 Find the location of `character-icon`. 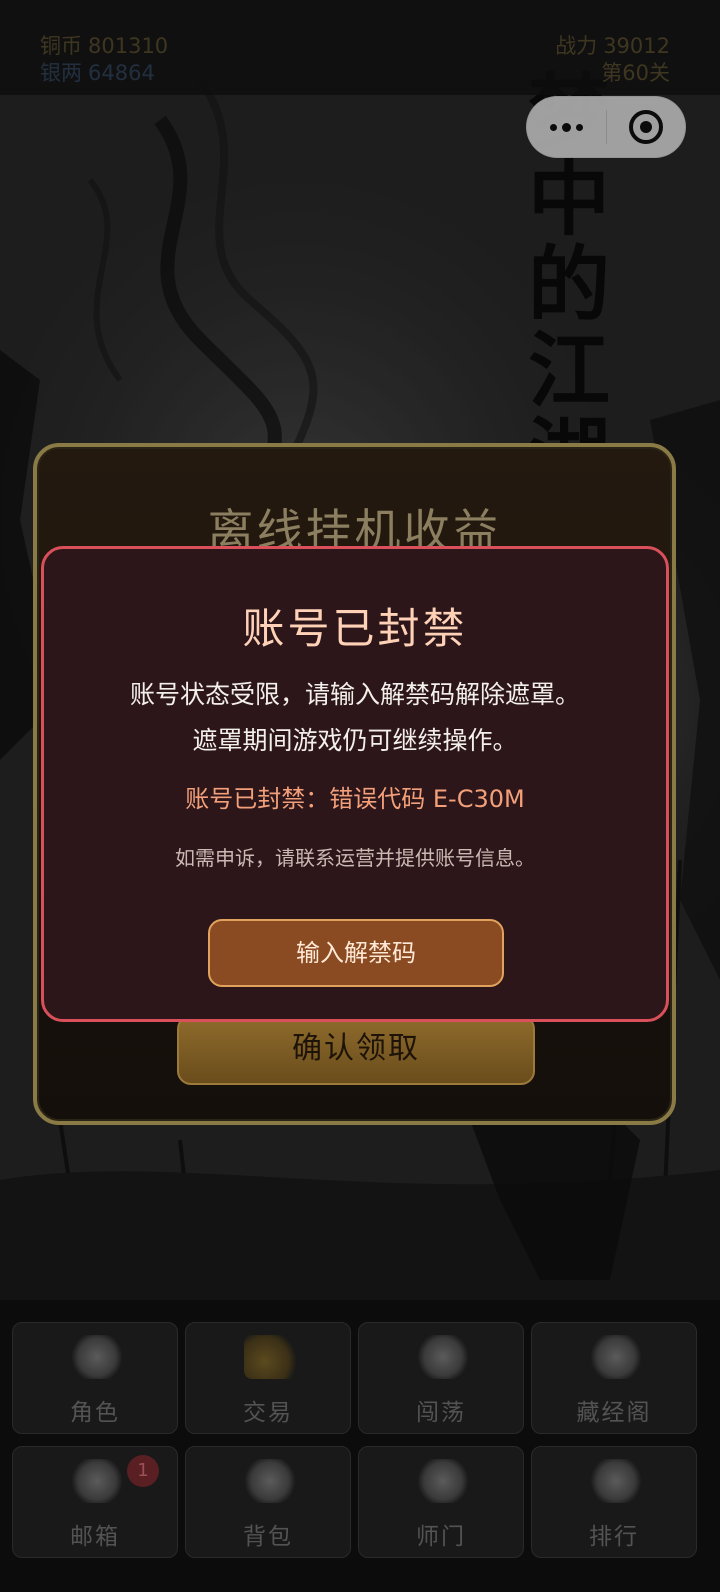

character-icon is located at coordinates (97, 1357).